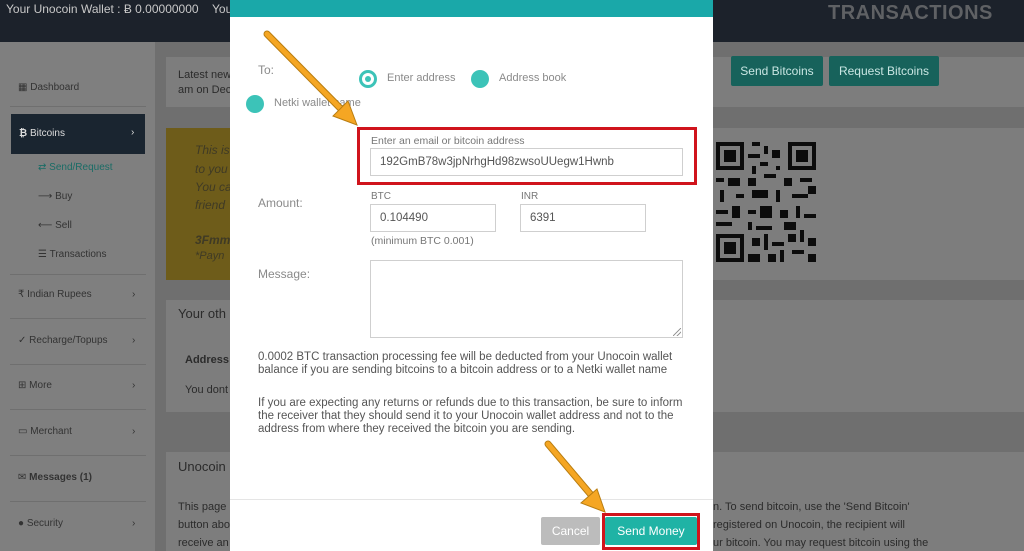 The width and height of the screenshot is (1024, 551). What do you see at coordinates (583, 218) in the screenshot?
I see `inr-amount-input: 6391` at bounding box center [583, 218].